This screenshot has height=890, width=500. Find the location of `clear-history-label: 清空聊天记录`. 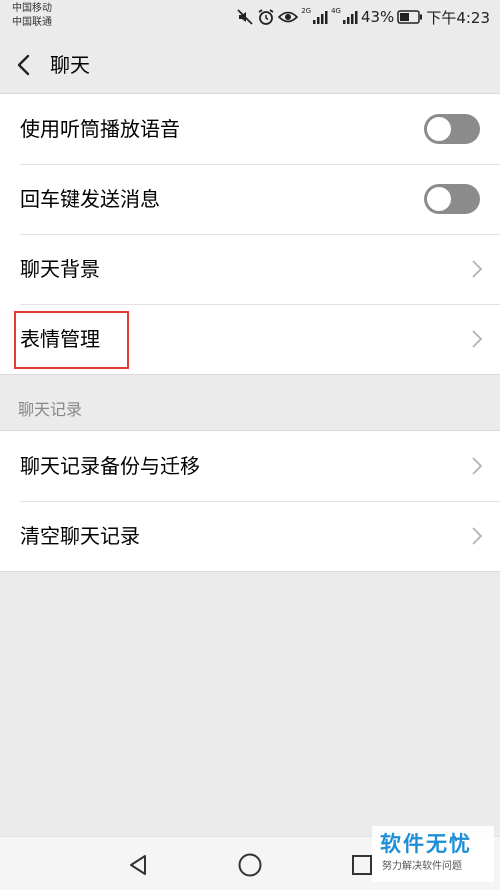

clear-history-label: 清空聊天记录 is located at coordinates (80, 536).